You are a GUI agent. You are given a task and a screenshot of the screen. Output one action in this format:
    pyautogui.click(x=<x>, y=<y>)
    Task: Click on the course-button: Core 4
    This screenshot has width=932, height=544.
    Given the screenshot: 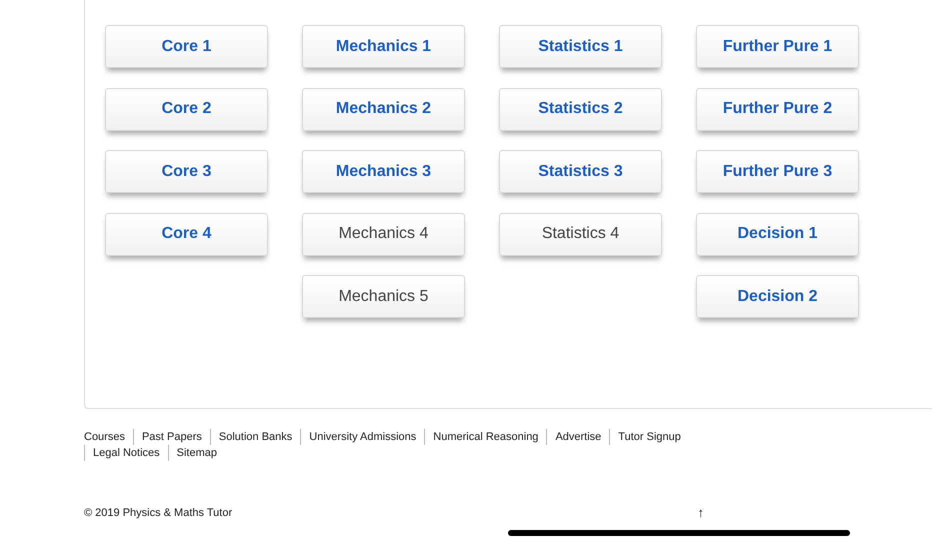 What is the action you would take?
    pyautogui.click(x=186, y=234)
    